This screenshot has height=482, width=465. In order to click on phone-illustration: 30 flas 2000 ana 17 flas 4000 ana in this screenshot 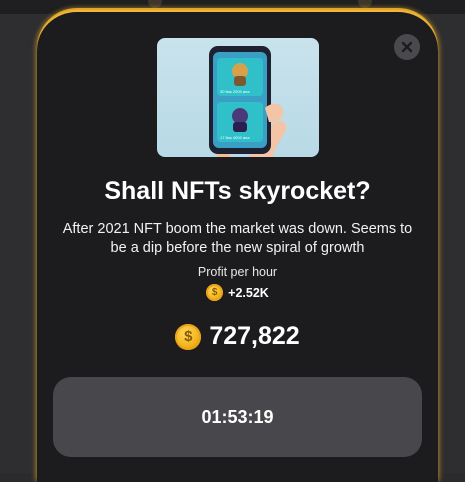, I will do `click(248, 101)`.